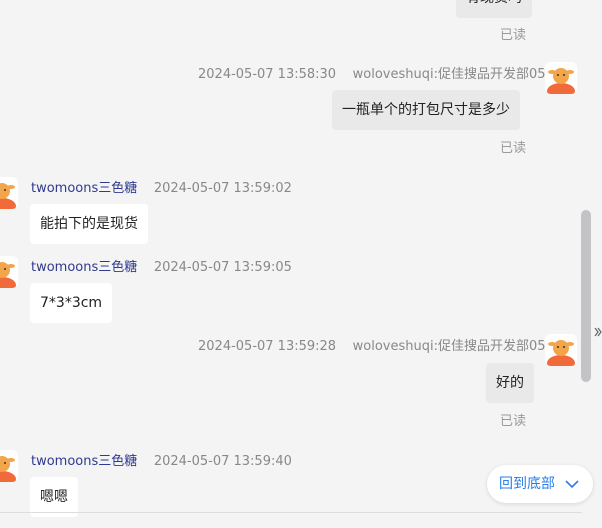 Image resolution: width=602 pixels, height=528 pixels. What do you see at coordinates (54, 497) in the screenshot?
I see `message-bubble-in: 嗯嗯` at bounding box center [54, 497].